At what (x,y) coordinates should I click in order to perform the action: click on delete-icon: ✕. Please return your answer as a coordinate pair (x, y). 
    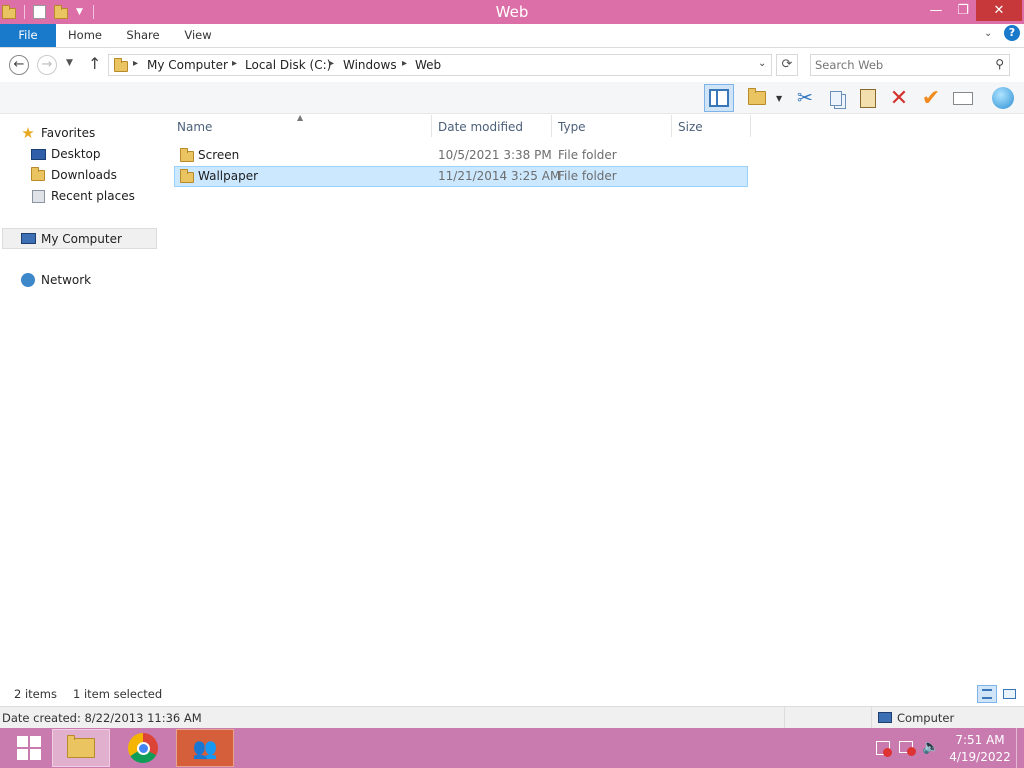
    Looking at the image, I should click on (899, 98).